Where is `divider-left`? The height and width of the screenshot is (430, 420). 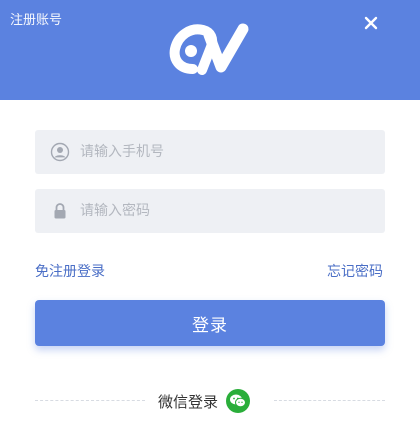 divider-left is located at coordinates (90, 400).